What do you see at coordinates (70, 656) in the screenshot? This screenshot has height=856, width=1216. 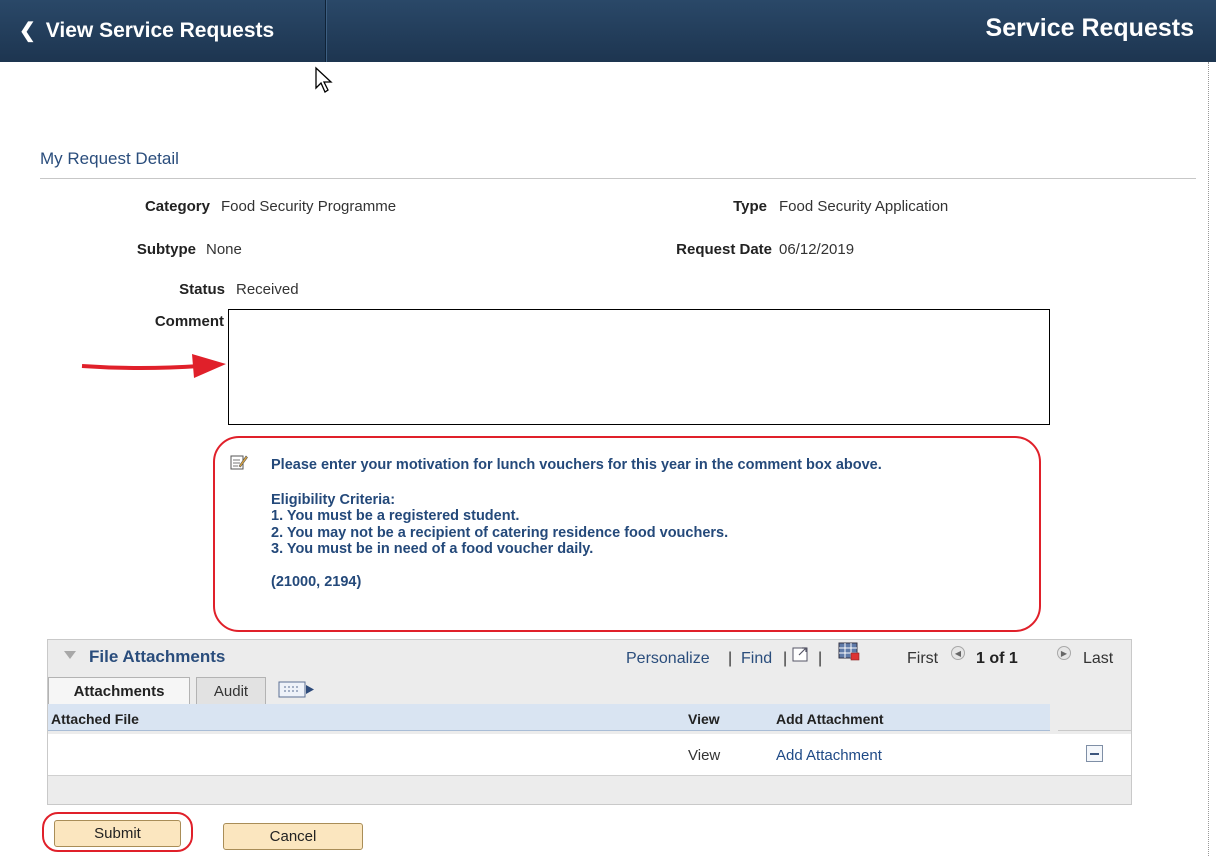 I see `collapse-triangle-icon` at bounding box center [70, 656].